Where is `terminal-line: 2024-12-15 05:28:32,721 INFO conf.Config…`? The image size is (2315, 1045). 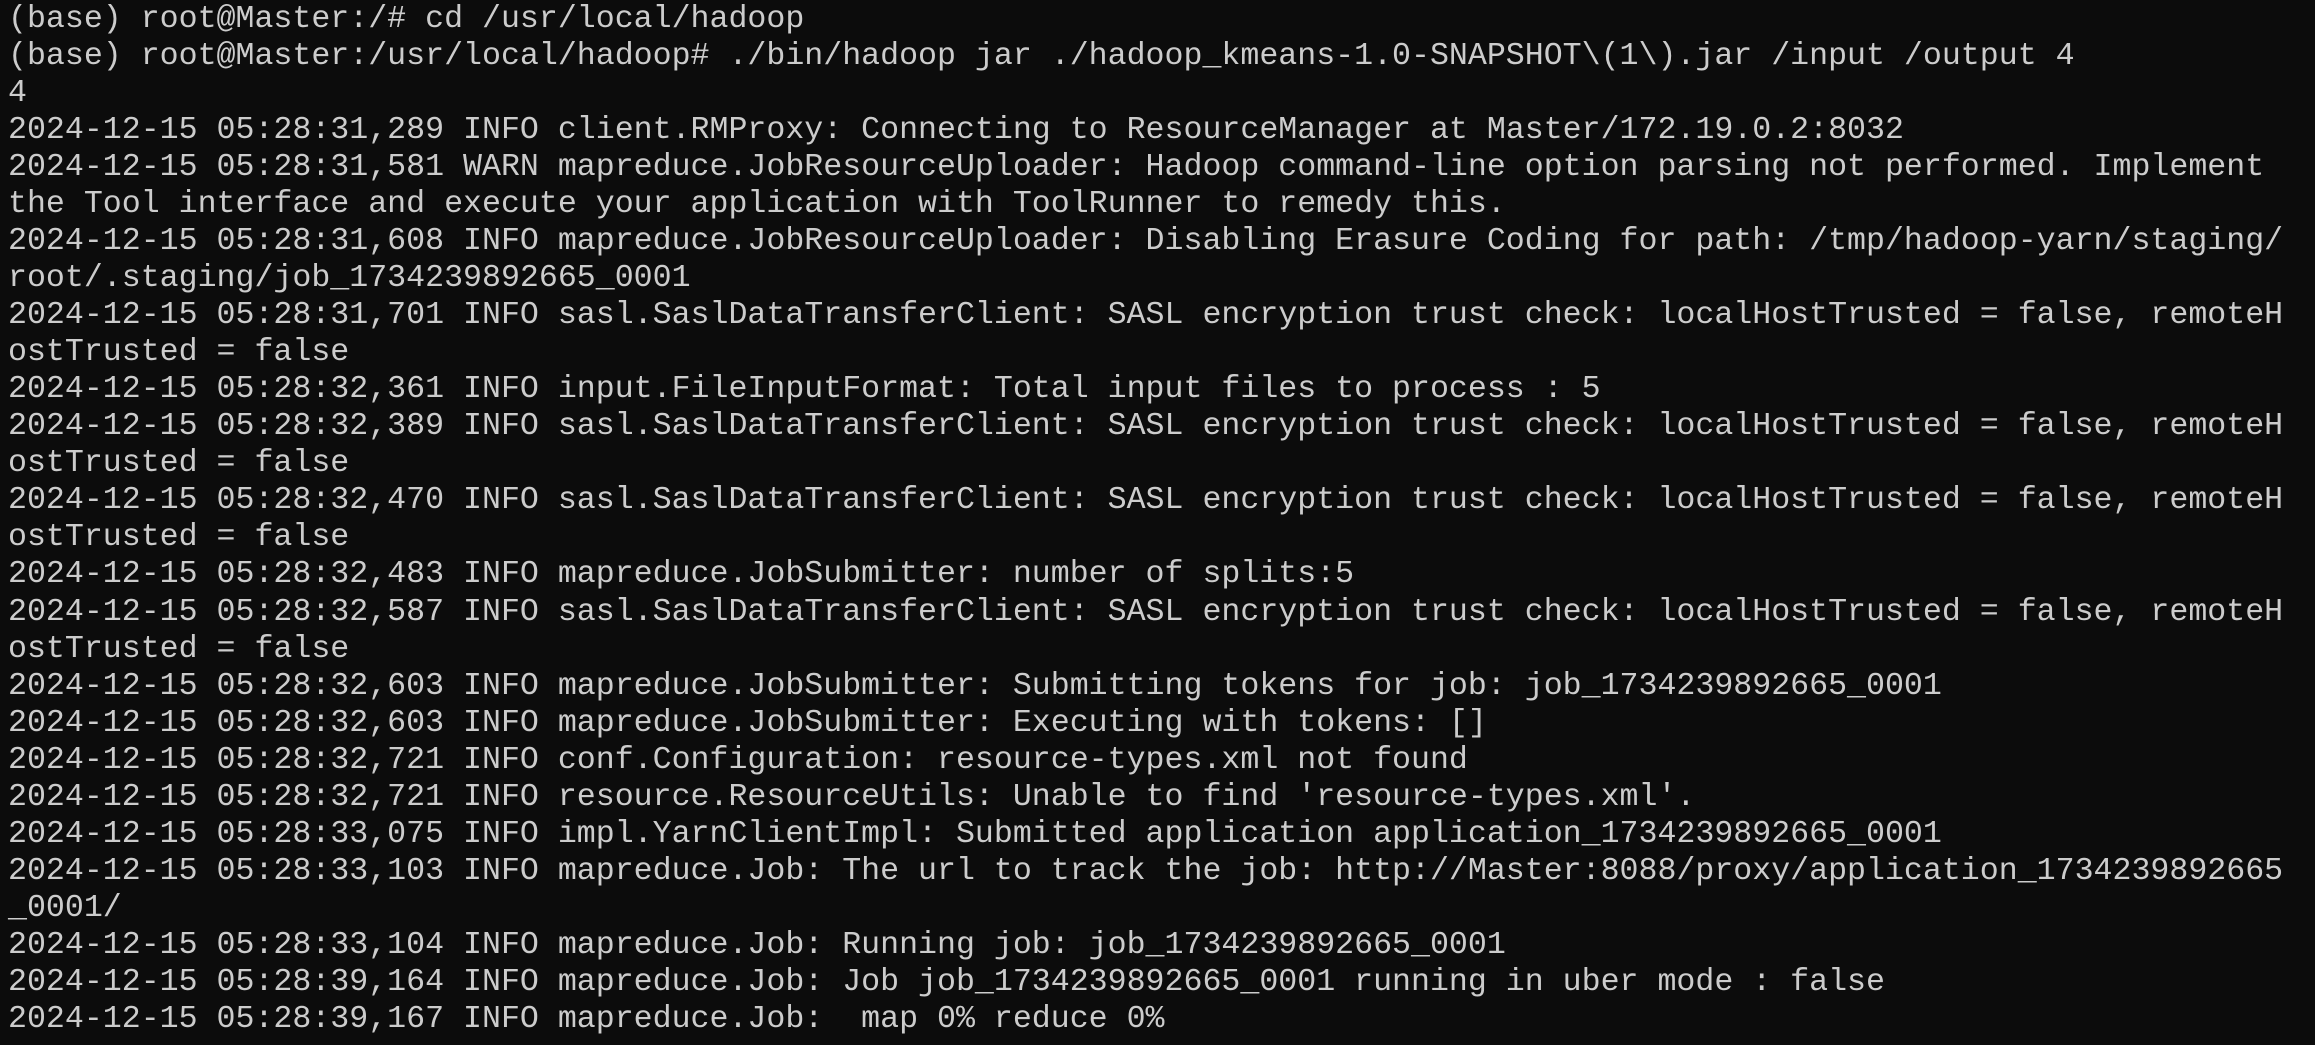
terminal-line: 2024-12-15 05:28:32,721 INFO conf.Config… is located at coordinates (738, 760).